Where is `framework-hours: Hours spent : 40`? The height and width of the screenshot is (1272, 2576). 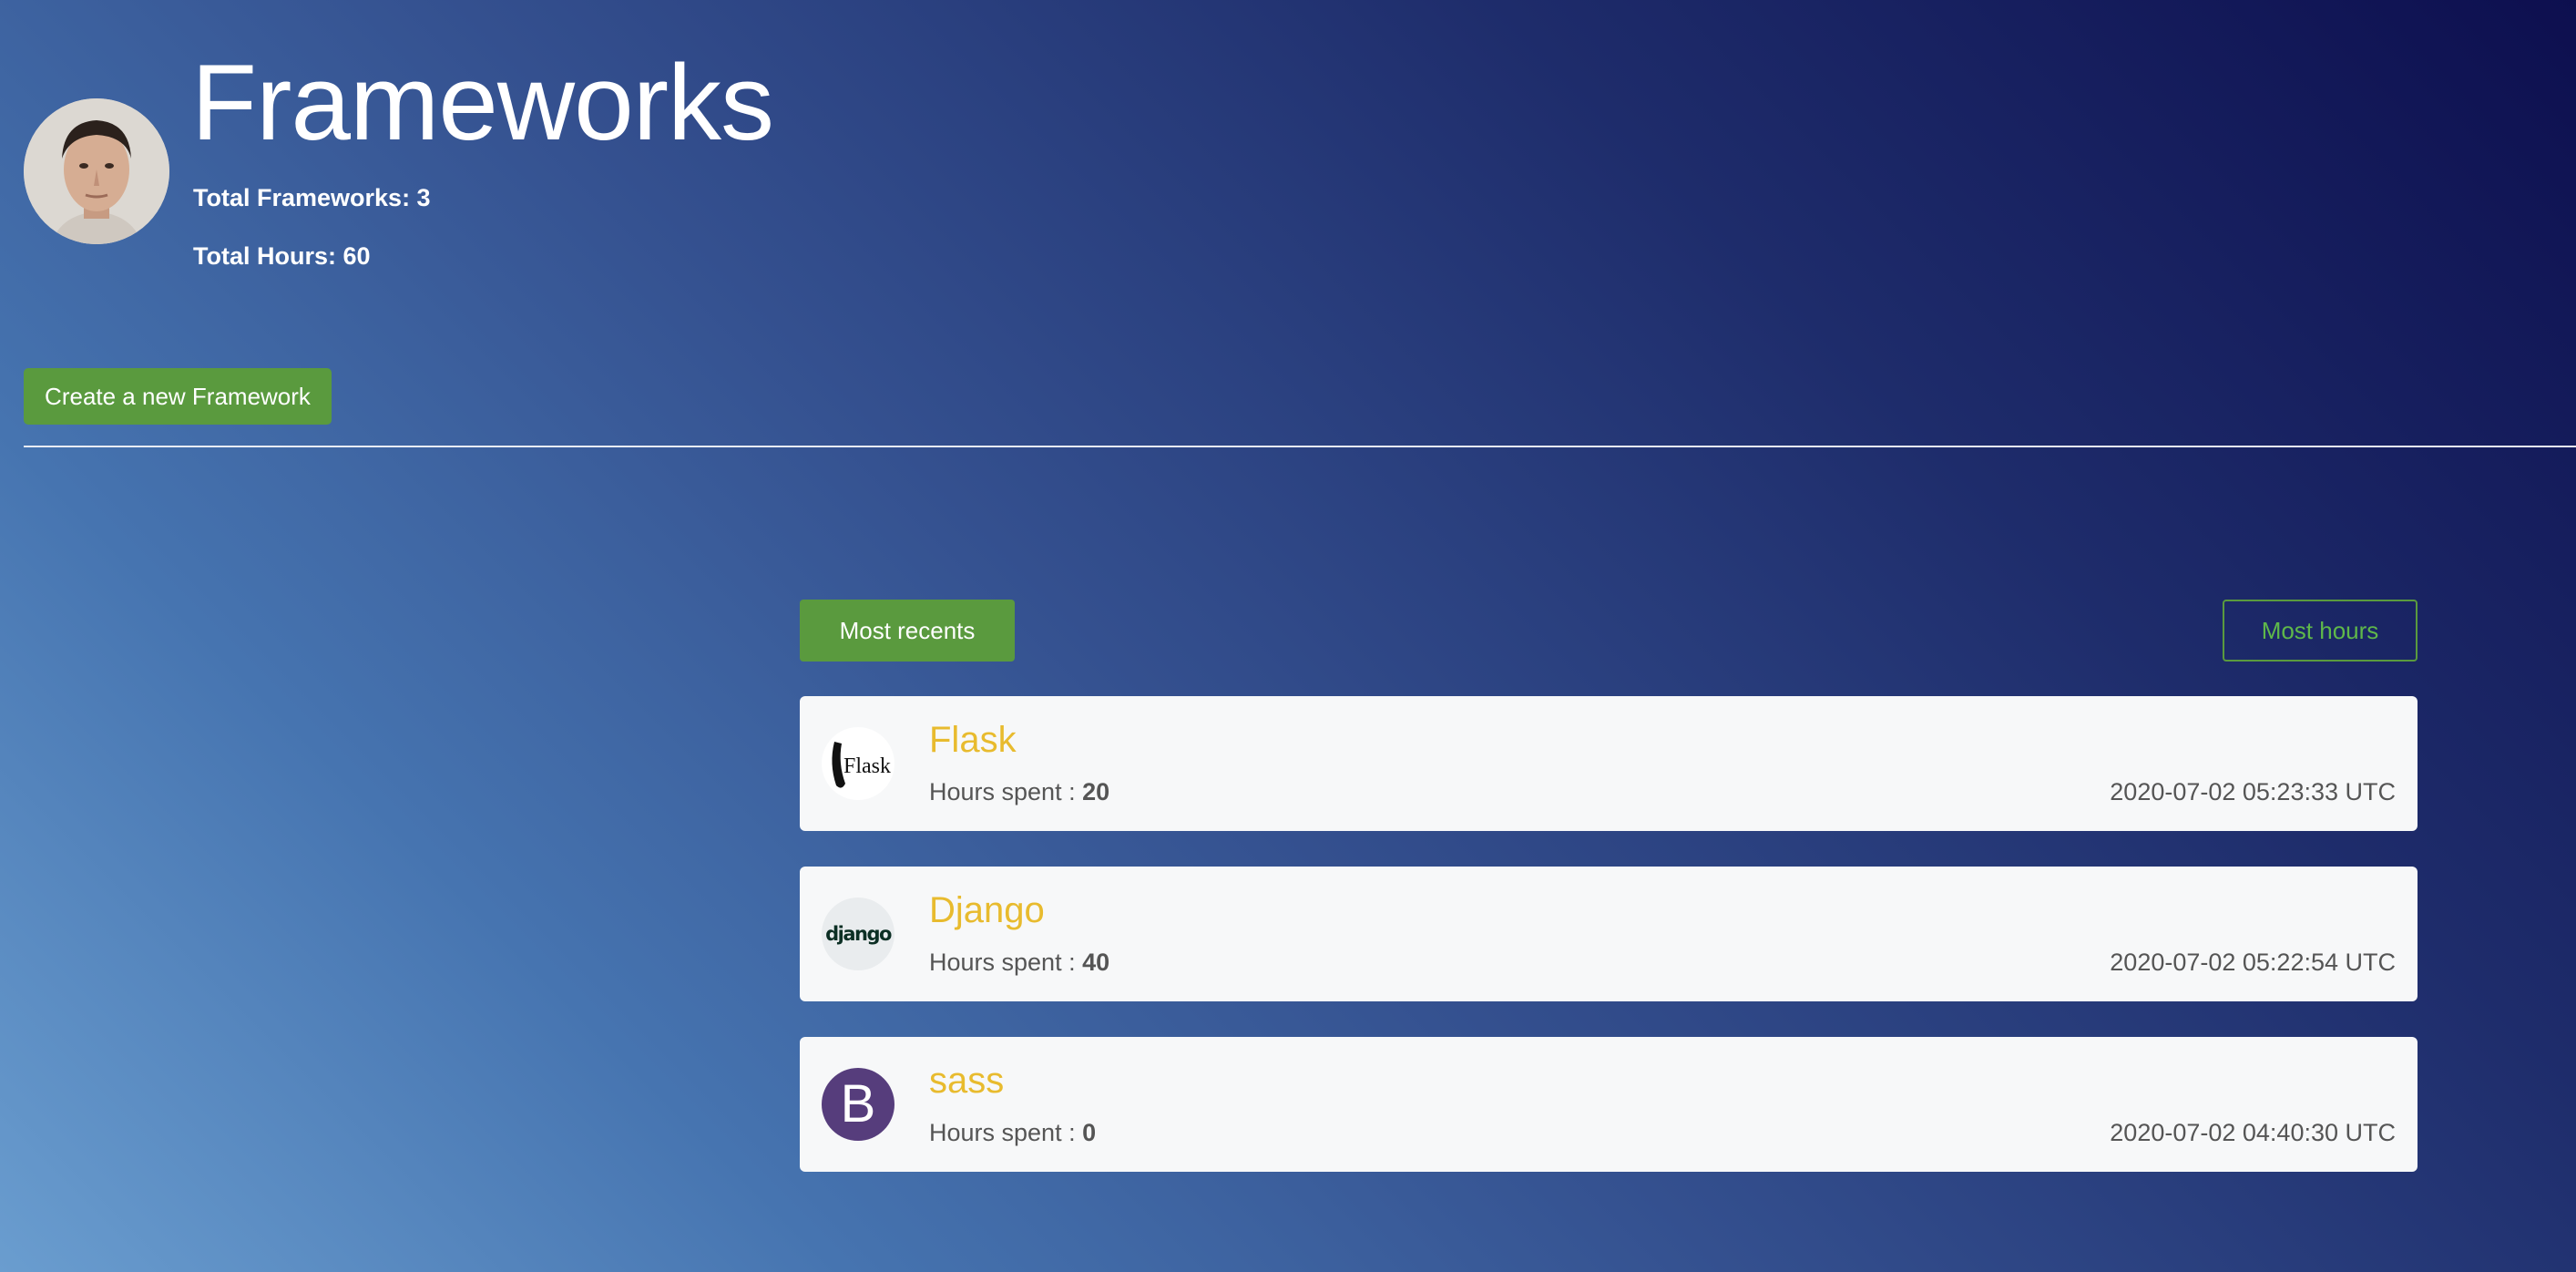
framework-hours: Hours spent : 40 is located at coordinates (1020, 963).